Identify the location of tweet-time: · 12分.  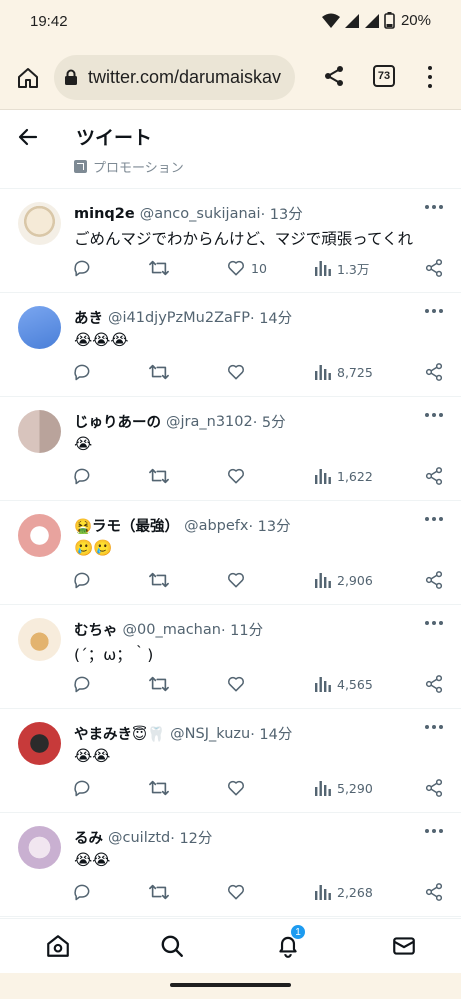
(191, 837).